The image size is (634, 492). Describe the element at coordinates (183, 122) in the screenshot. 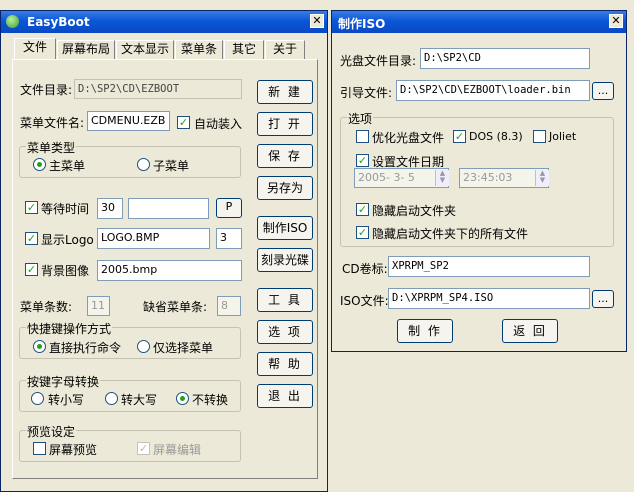

I see `auto-load-checkbox: ✓` at that location.